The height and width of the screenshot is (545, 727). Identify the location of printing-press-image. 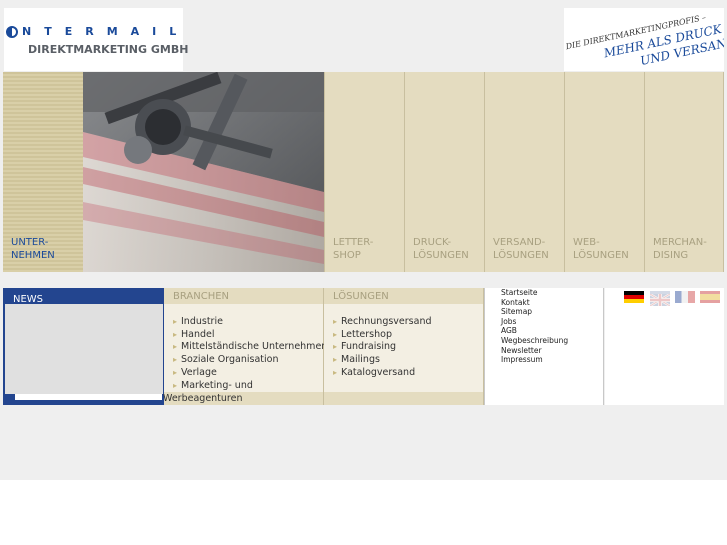
(203, 172).